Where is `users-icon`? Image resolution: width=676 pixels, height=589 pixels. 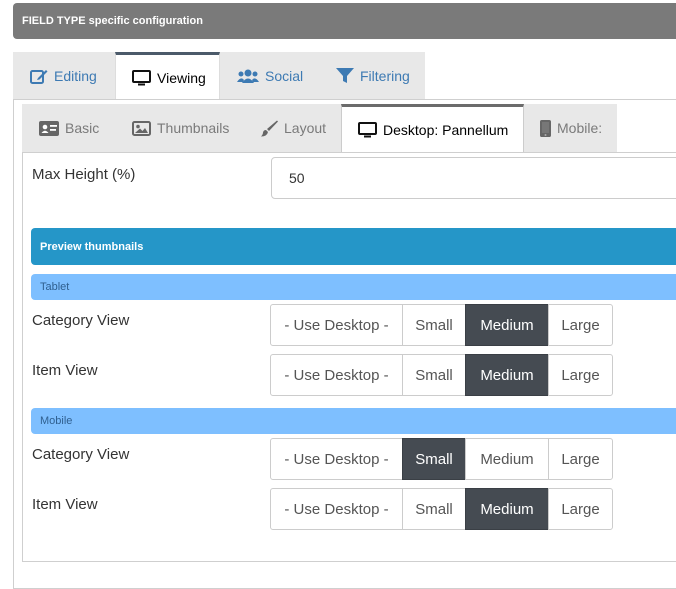 users-icon is located at coordinates (248, 76).